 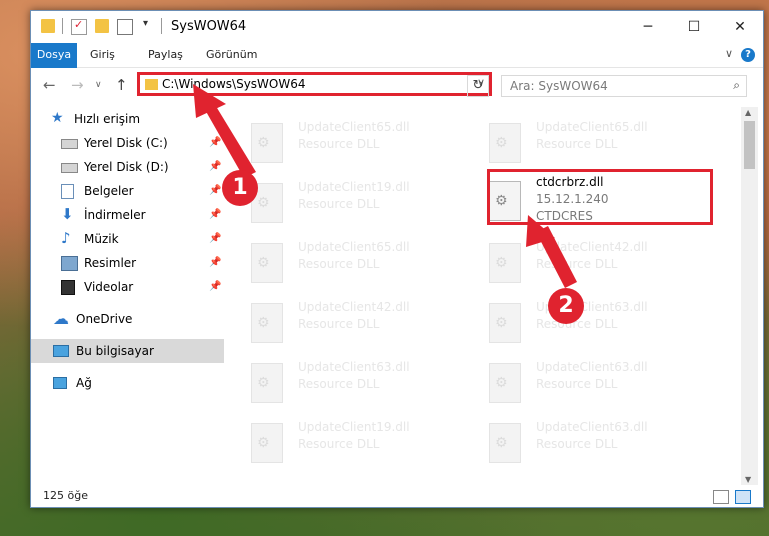 What do you see at coordinates (566, 306) in the screenshot?
I see `callout-two: 2` at bounding box center [566, 306].